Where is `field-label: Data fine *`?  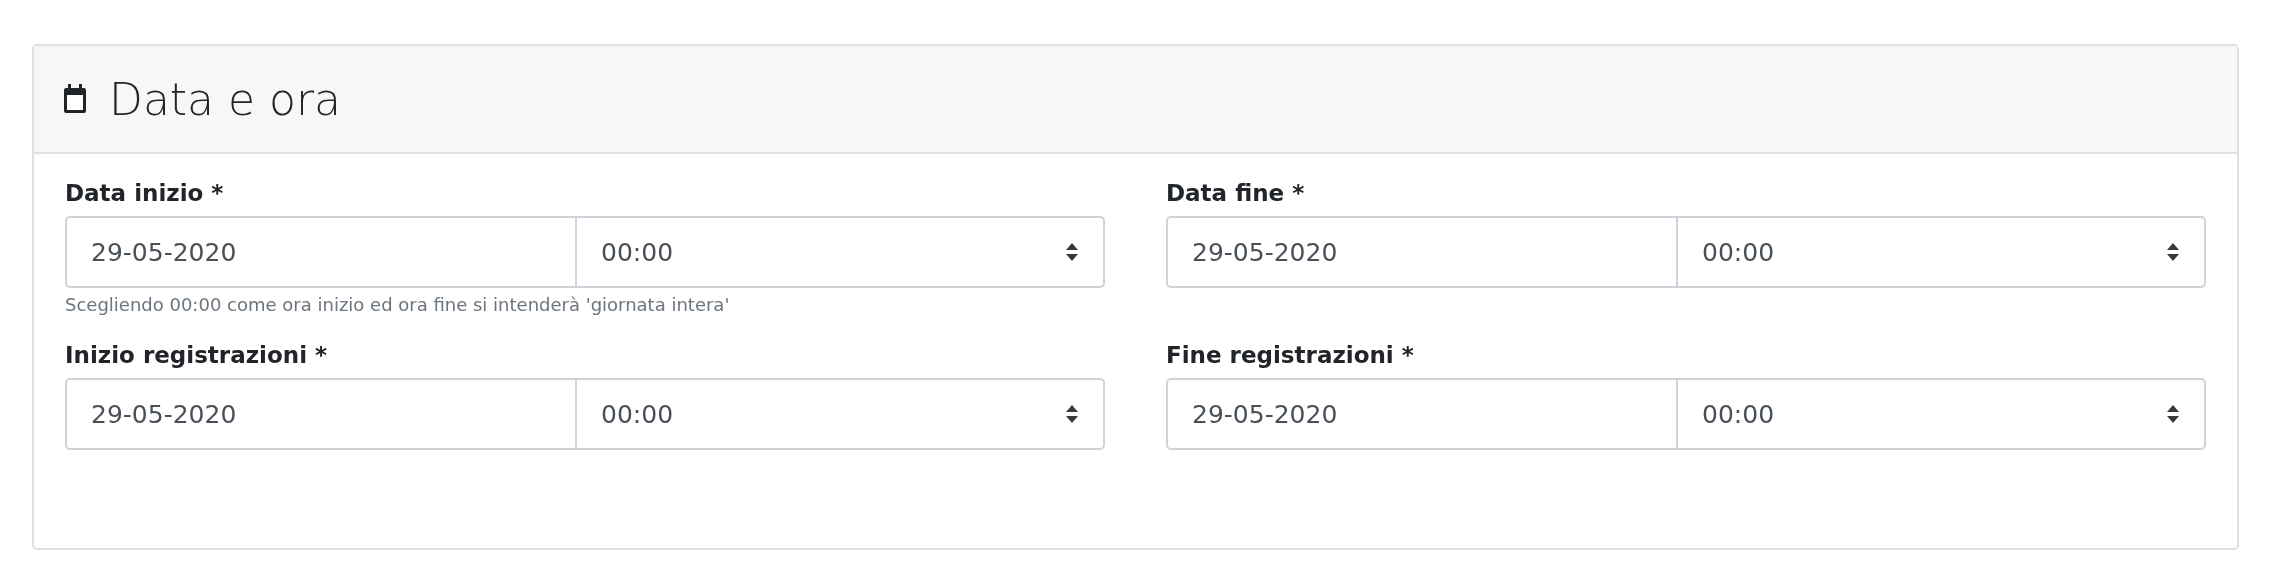
field-label: Data fine * is located at coordinates (1235, 193).